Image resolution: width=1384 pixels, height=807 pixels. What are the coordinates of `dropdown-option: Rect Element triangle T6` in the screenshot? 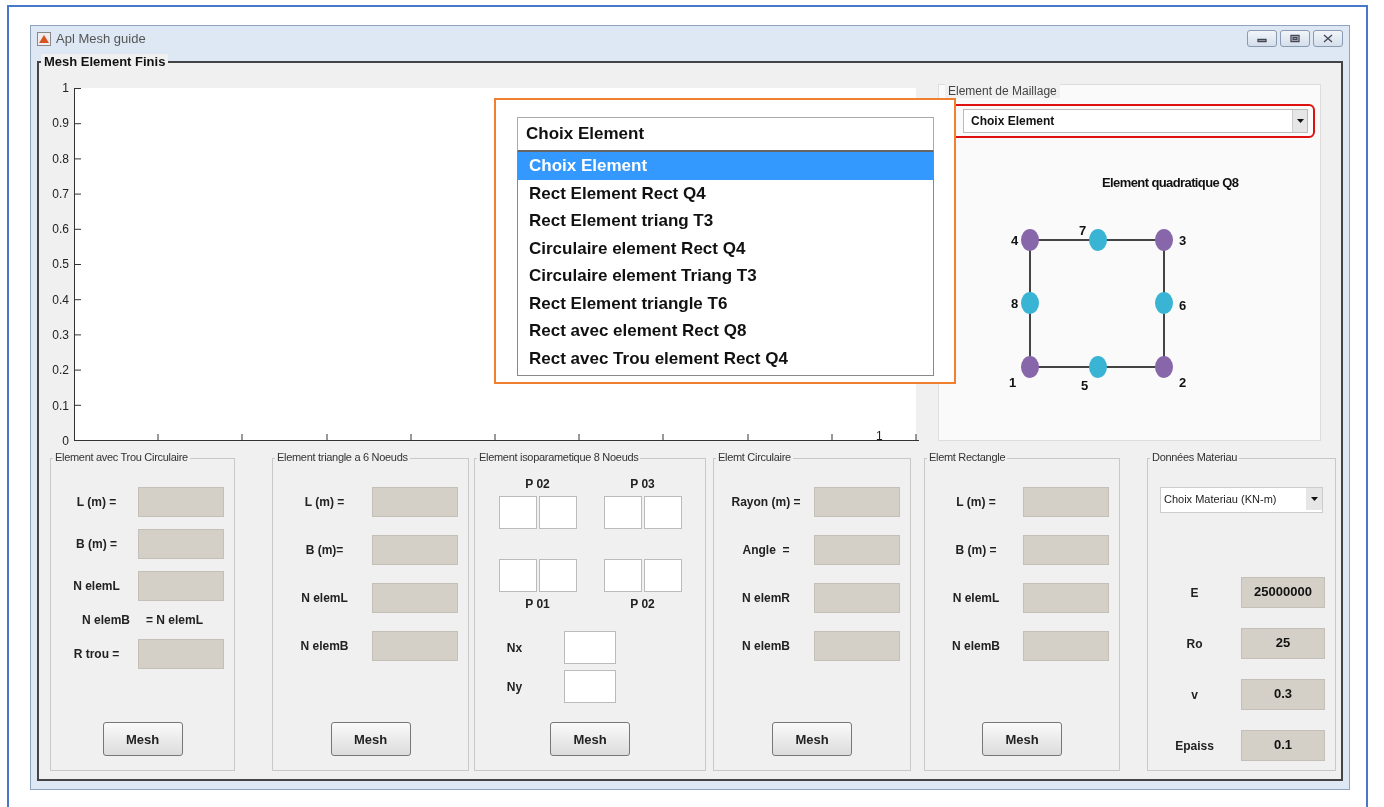 It's located at (725, 303).